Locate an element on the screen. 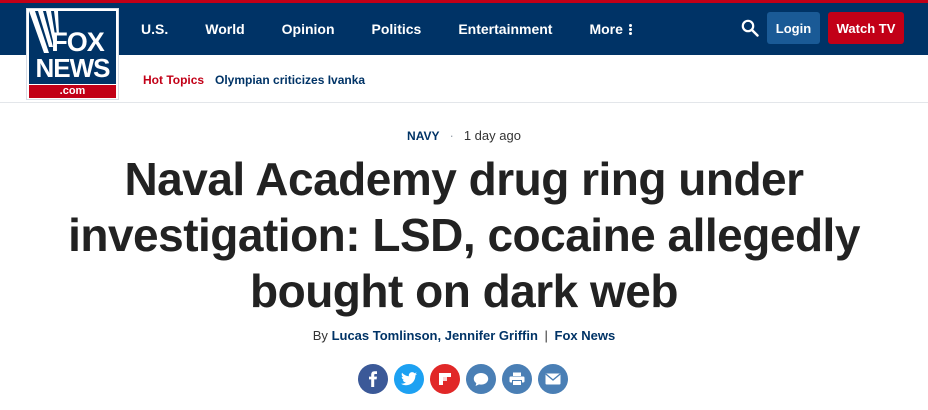 The image size is (928, 410). facebook-share-button is located at coordinates (373, 379).